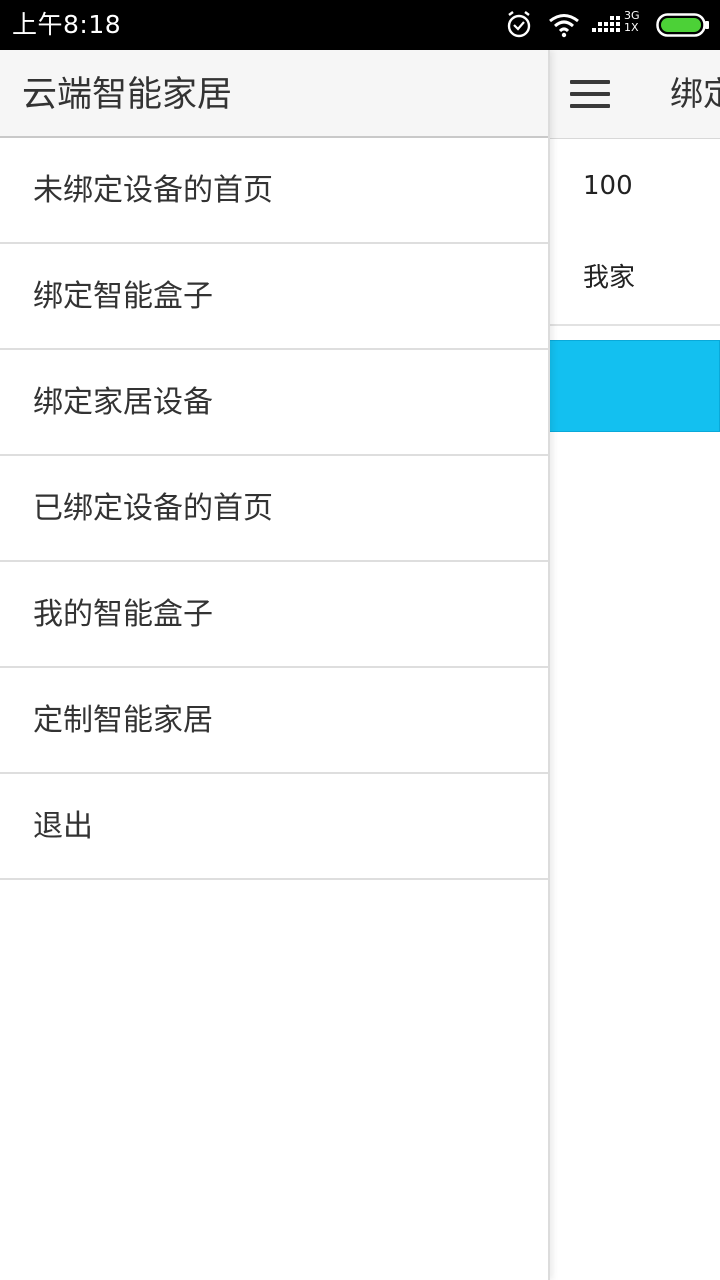  I want to click on drawer-item-label: 已绑定设备的首页, so click(153, 508).